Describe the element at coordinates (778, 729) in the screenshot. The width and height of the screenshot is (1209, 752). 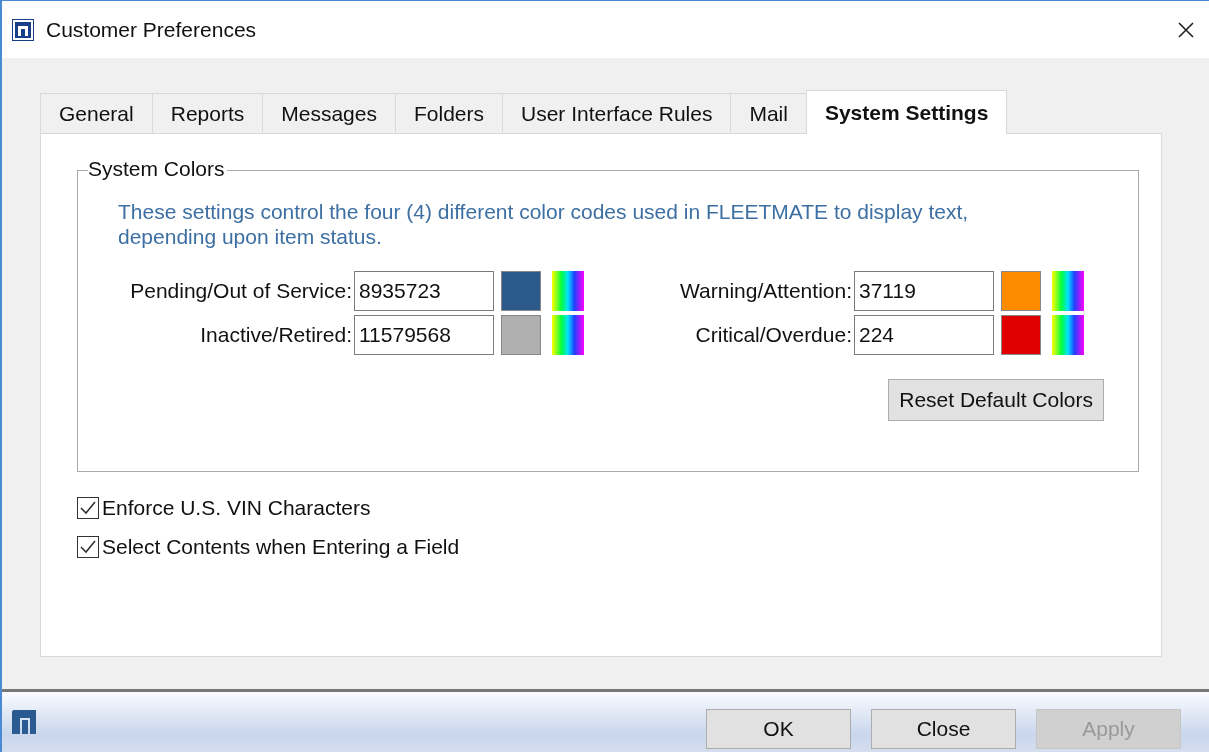
I see `dialog-button: OK` at that location.